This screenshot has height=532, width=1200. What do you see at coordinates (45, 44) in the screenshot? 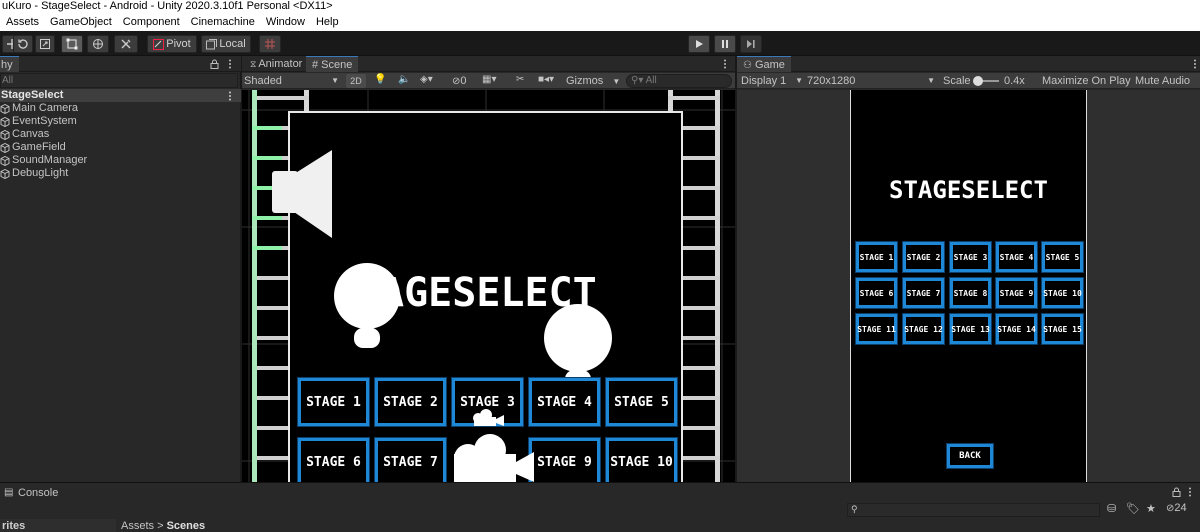
I see `scale-tool-button` at bounding box center [45, 44].